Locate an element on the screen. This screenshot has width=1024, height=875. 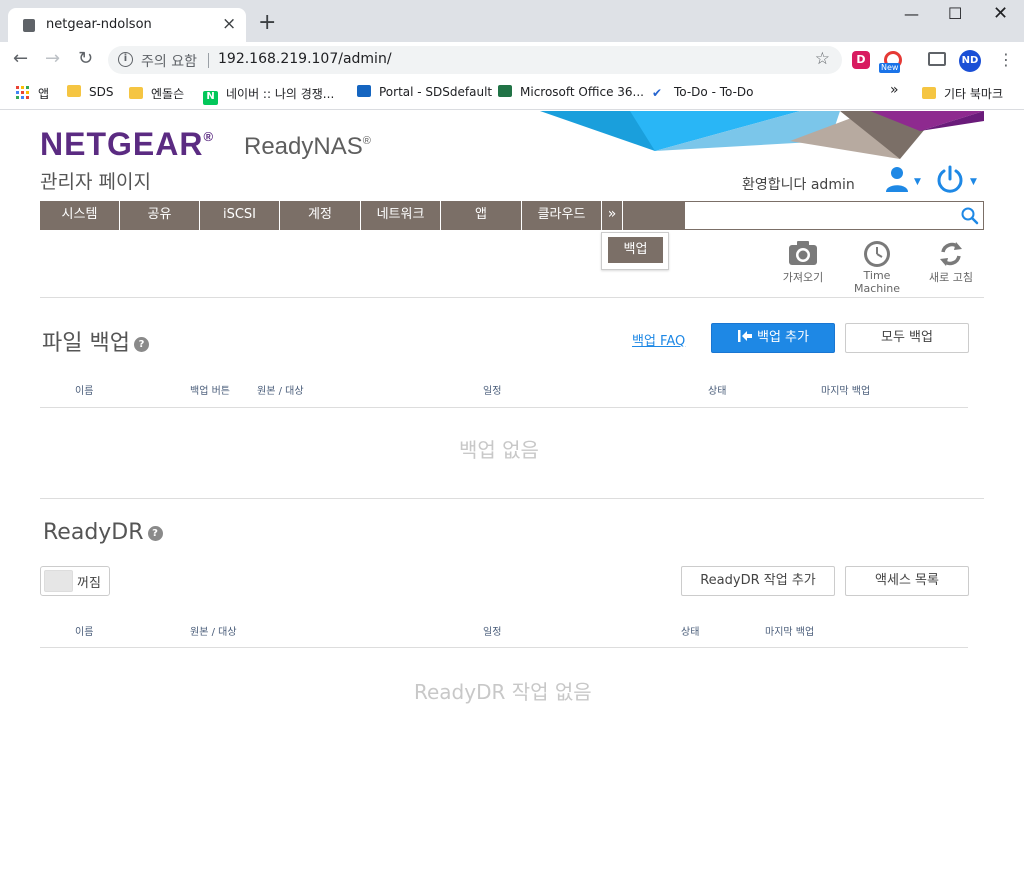
refresh-button: 새로 고침 is located at coordinates (951, 262).